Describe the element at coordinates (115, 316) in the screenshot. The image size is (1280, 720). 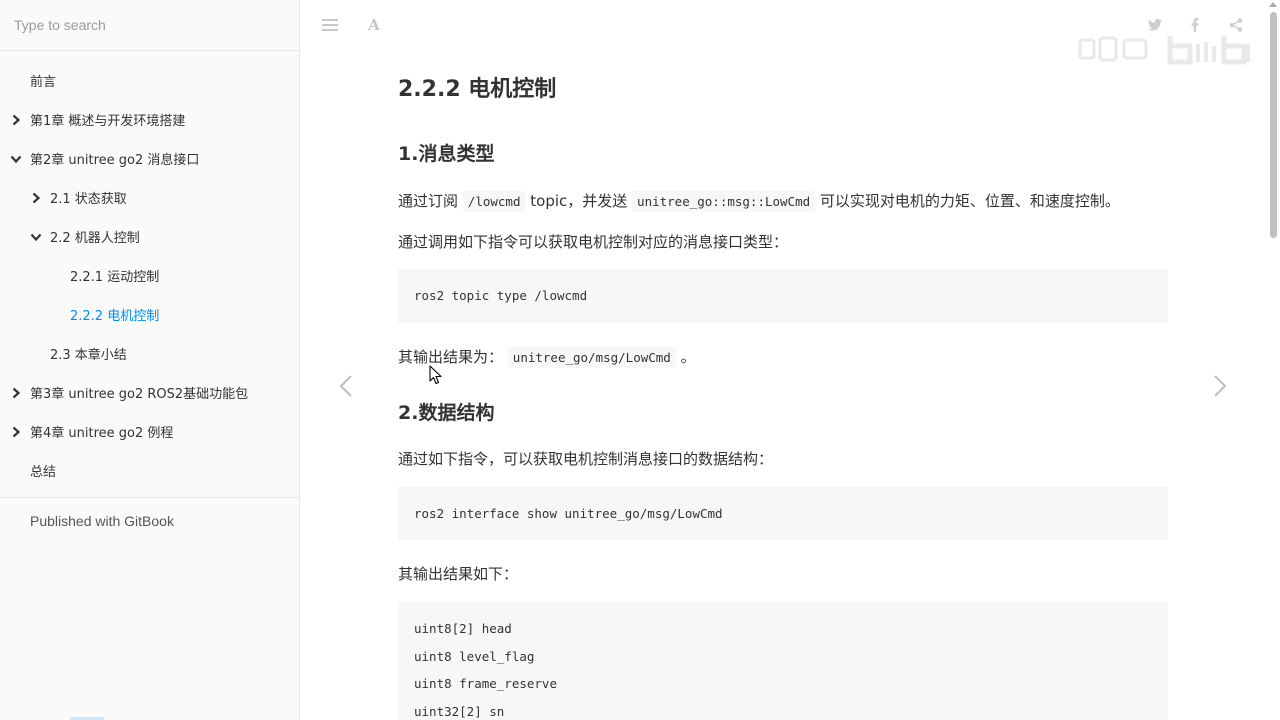
I see `sidebar-item-label: 2.2.2 电机控制` at that location.